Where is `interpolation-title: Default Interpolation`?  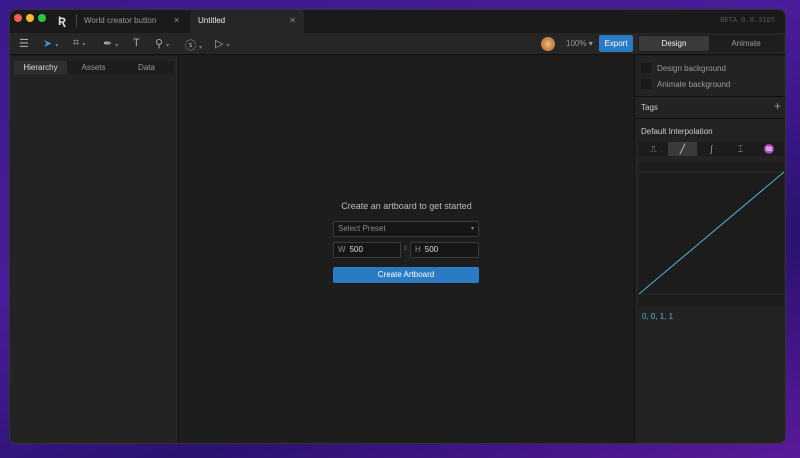
interpolation-title: Default Interpolation is located at coordinates (677, 131).